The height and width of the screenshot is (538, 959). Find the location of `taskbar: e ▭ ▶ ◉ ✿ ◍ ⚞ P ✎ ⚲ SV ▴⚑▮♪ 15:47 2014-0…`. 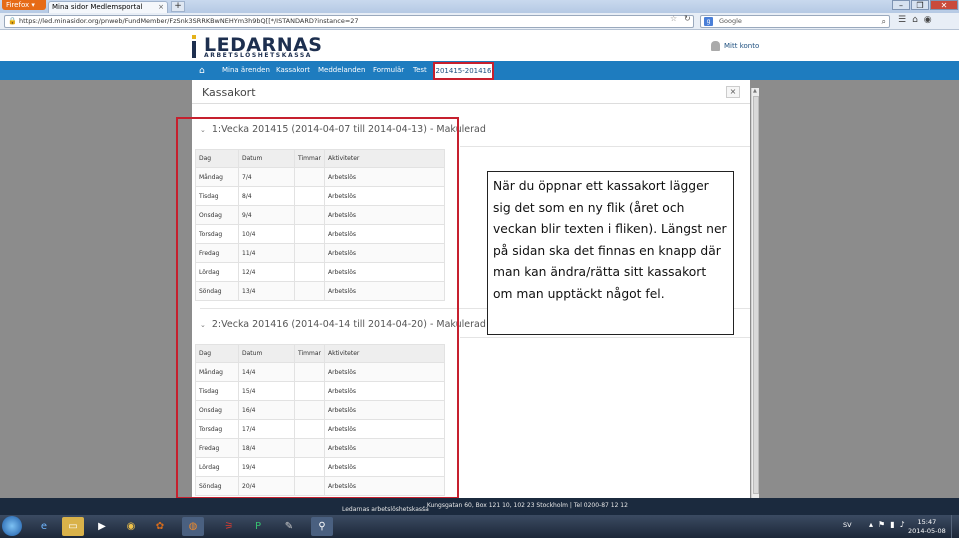

taskbar: e ▭ ▶ ◉ ✿ ◍ ⚞ P ✎ ⚲ SV ▴⚑▮♪ 15:47 2014-0… is located at coordinates (479, 526).